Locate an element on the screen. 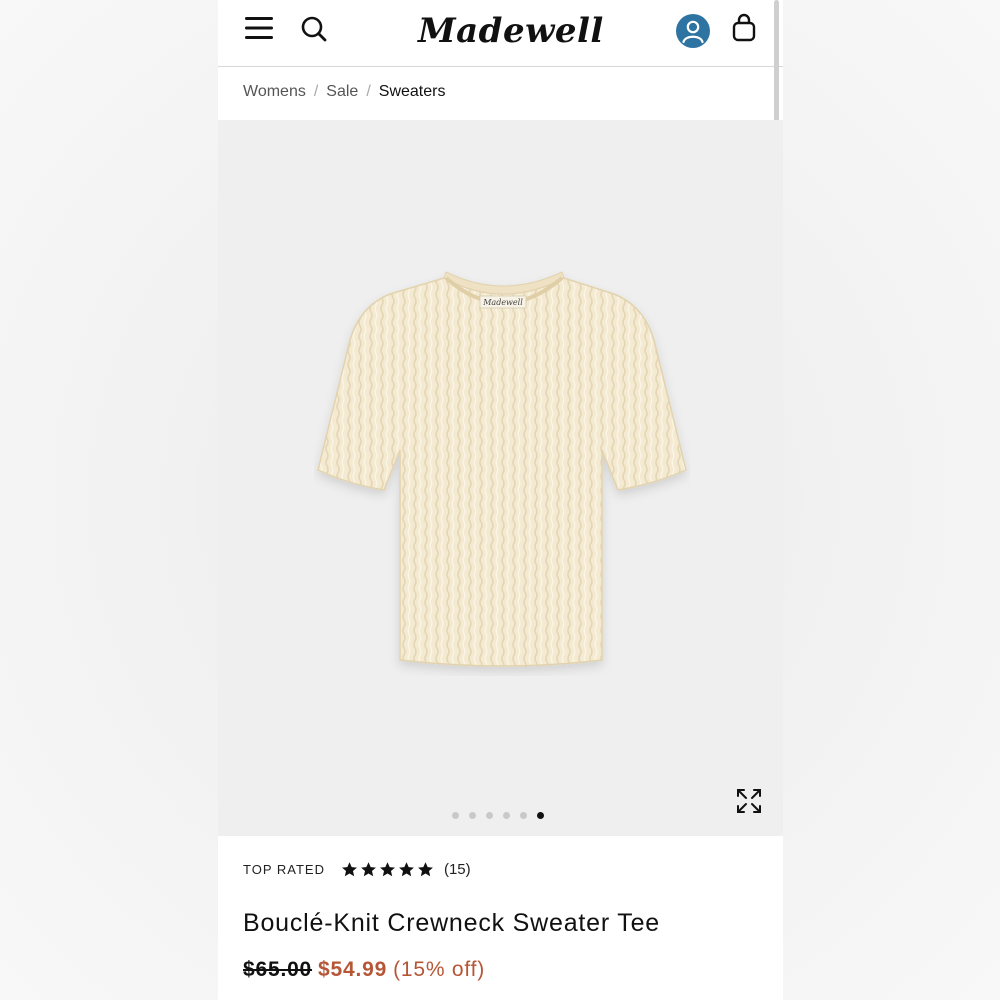 The image size is (1000, 1000). expand-icon is located at coordinates (749, 801).